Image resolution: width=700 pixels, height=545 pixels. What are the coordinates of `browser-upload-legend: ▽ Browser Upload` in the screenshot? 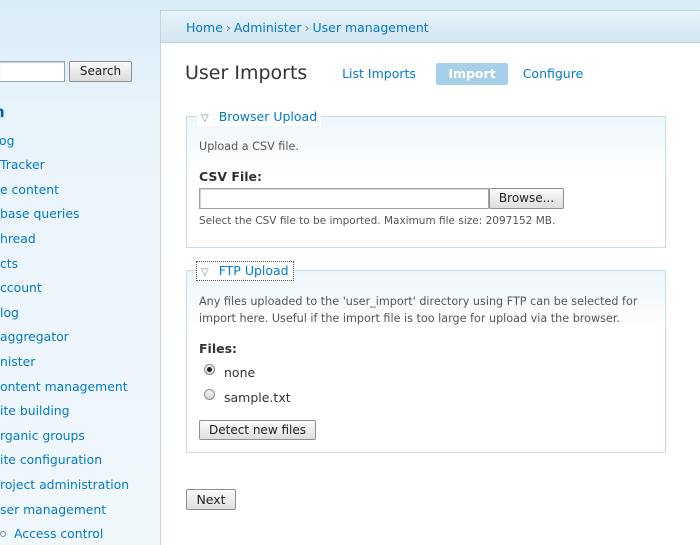 It's located at (259, 117).